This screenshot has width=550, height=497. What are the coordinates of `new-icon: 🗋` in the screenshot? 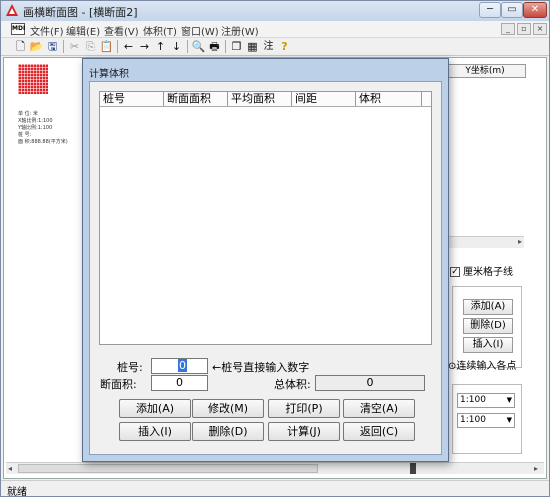 It's located at (20, 46).